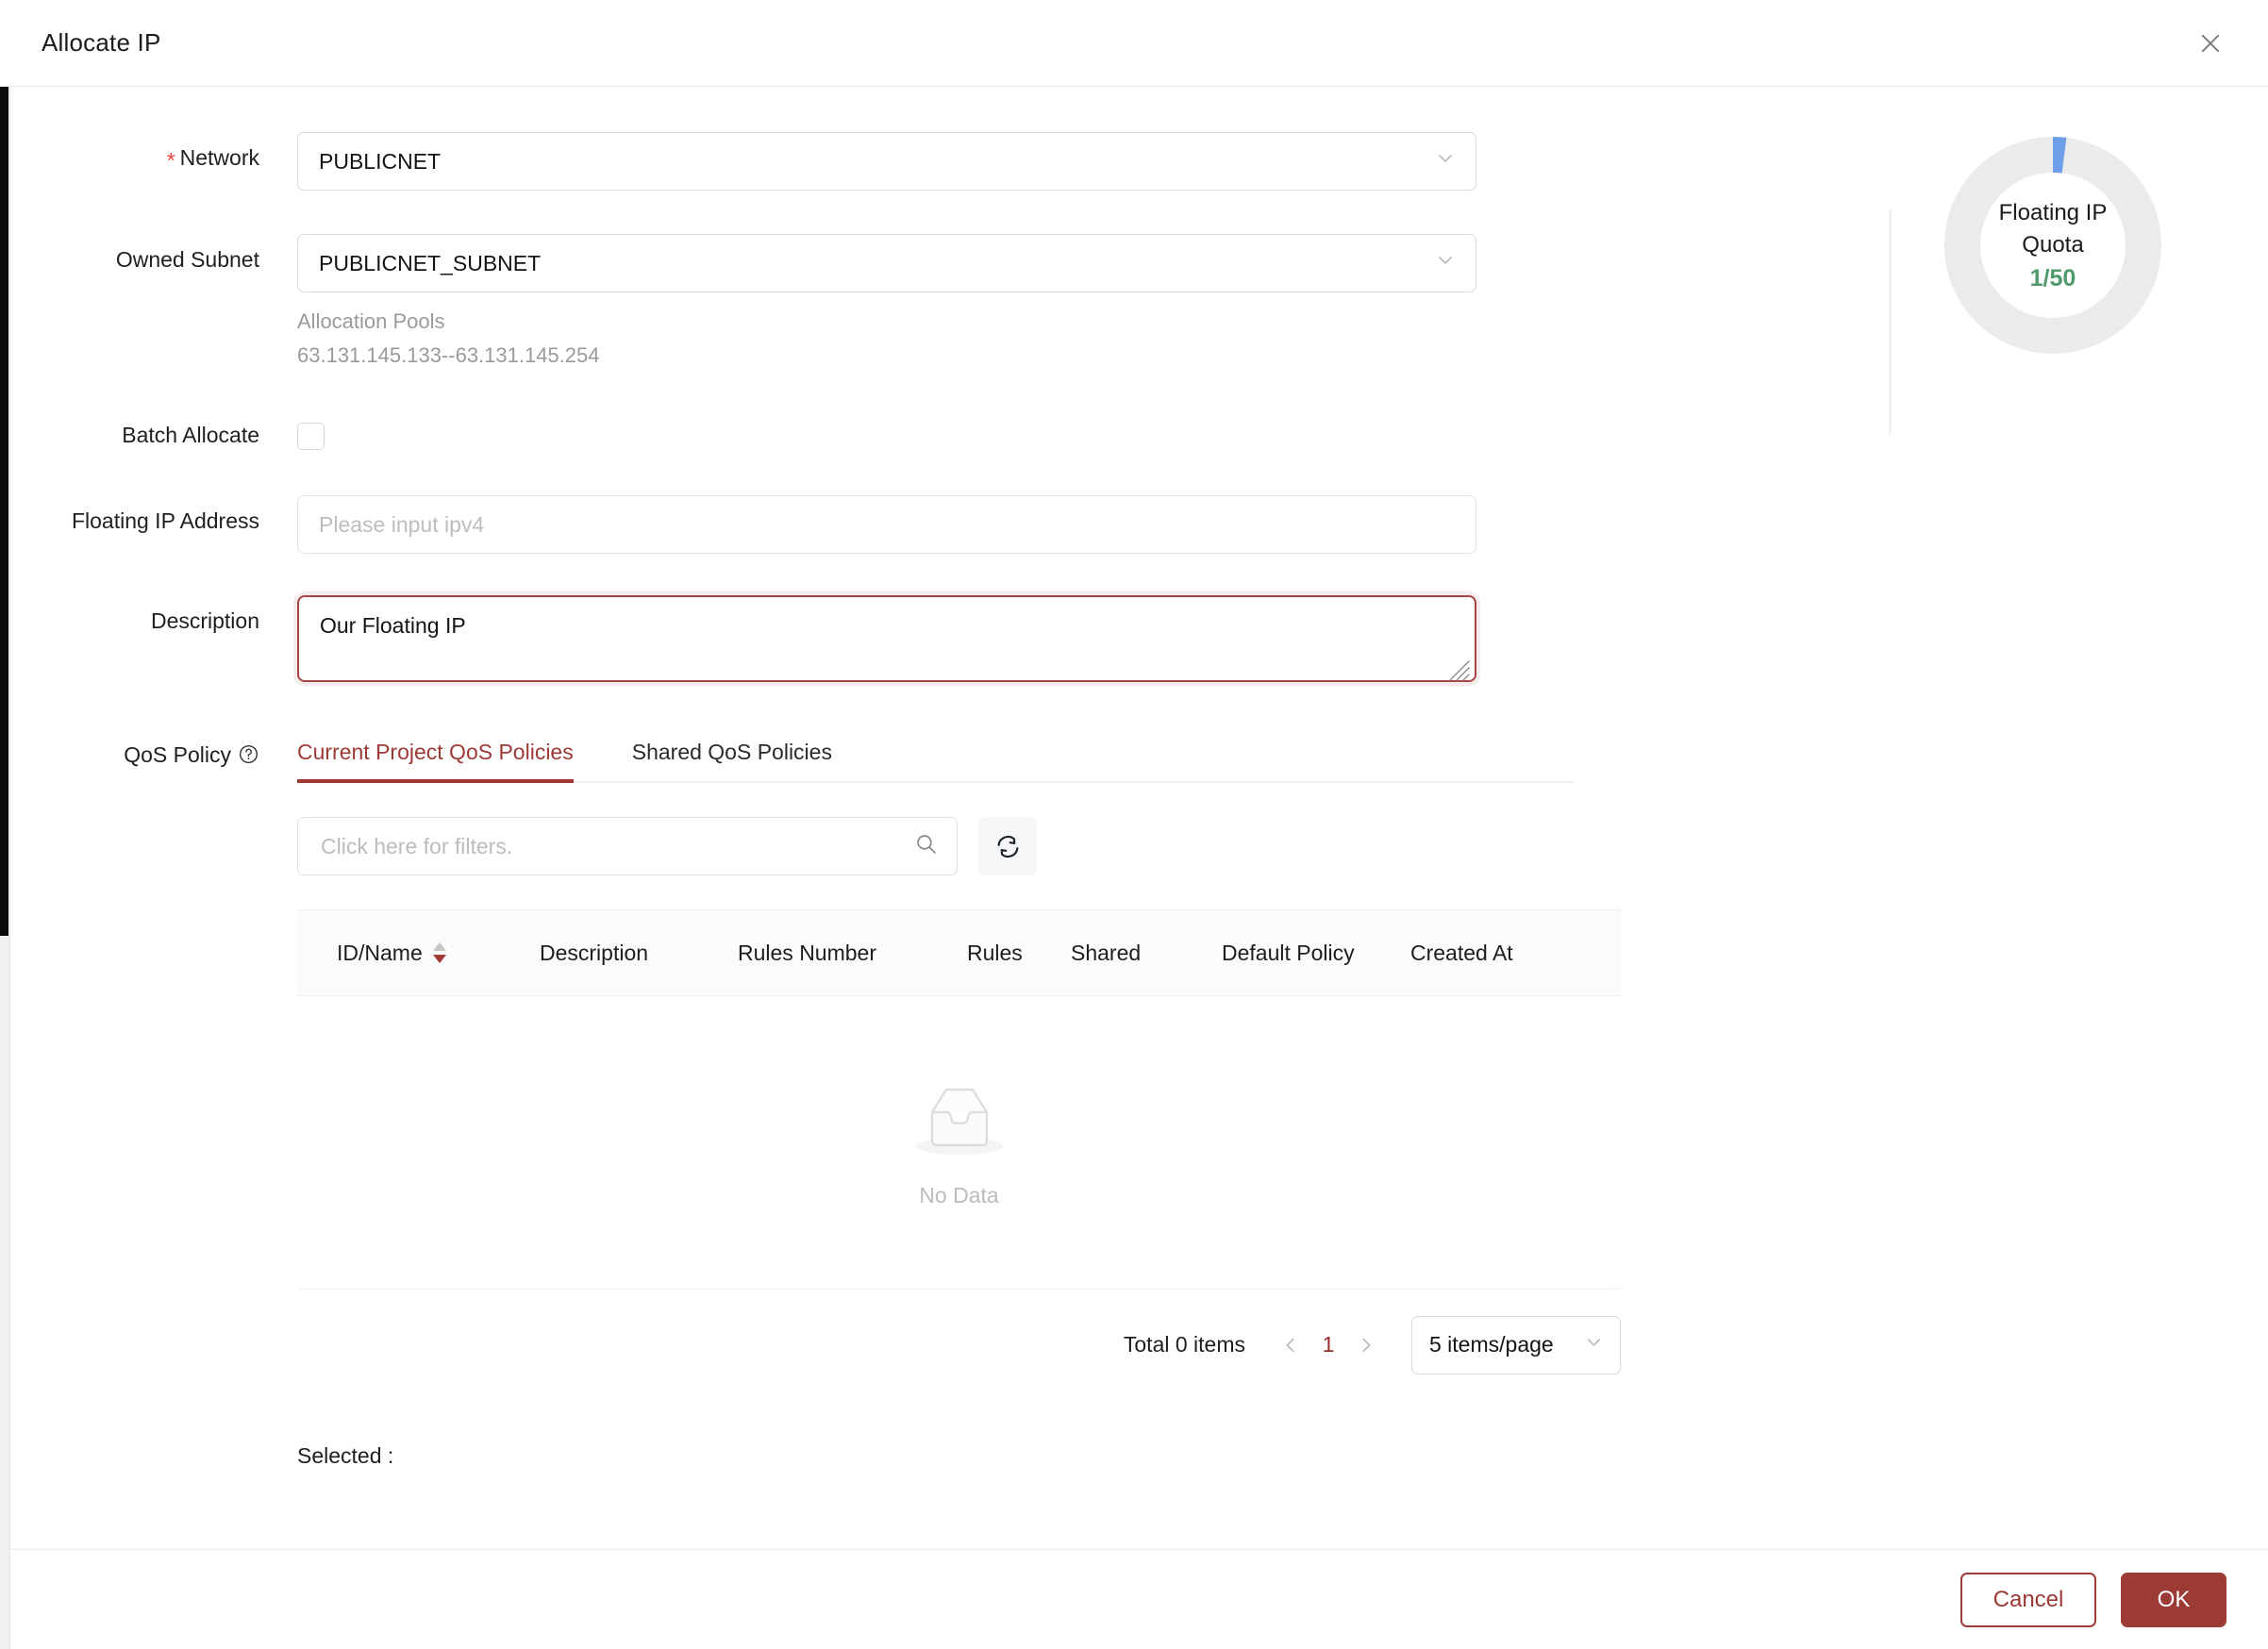 Image resolution: width=2268 pixels, height=1649 pixels. What do you see at coordinates (887, 639) in the screenshot?
I see `description-textarea` at bounding box center [887, 639].